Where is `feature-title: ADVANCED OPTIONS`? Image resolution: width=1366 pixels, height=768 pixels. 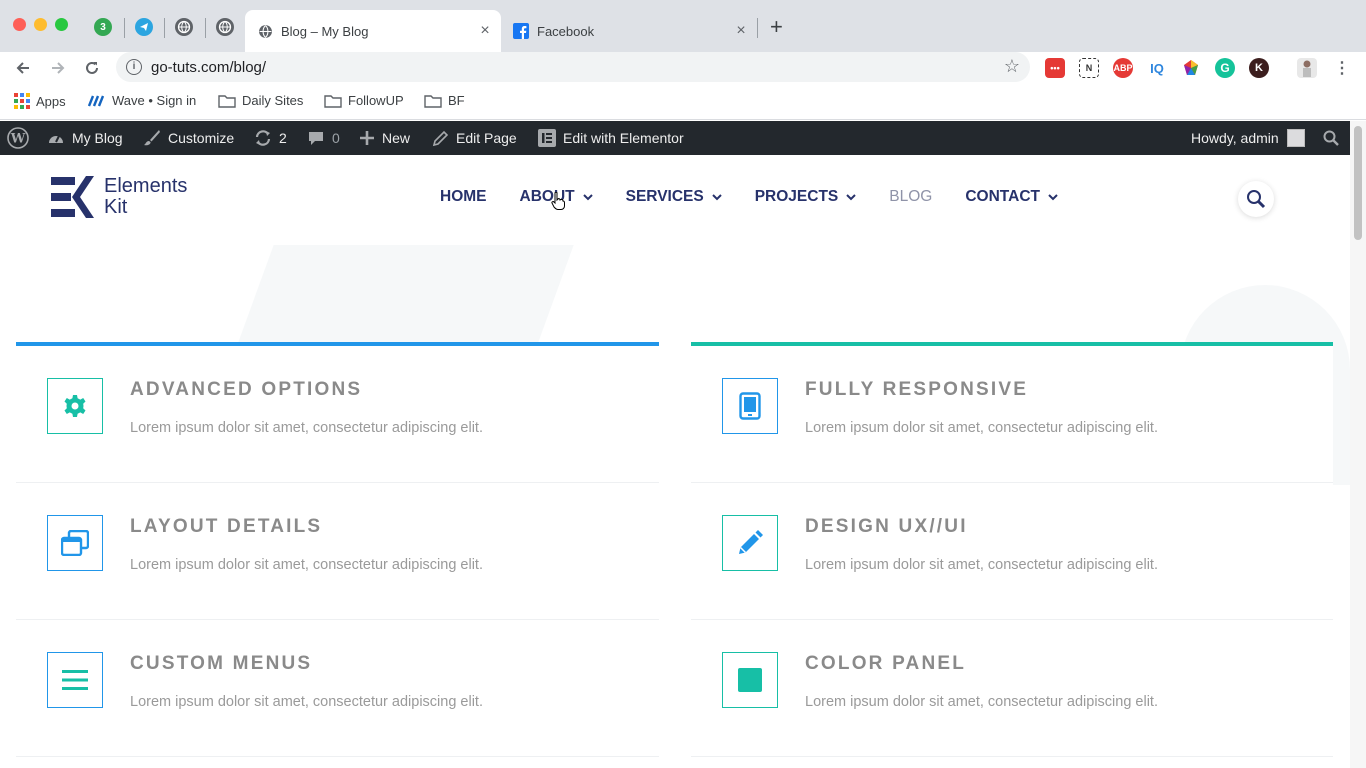 feature-title: ADVANCED OPTIONS is located at coordinates (246, 389).